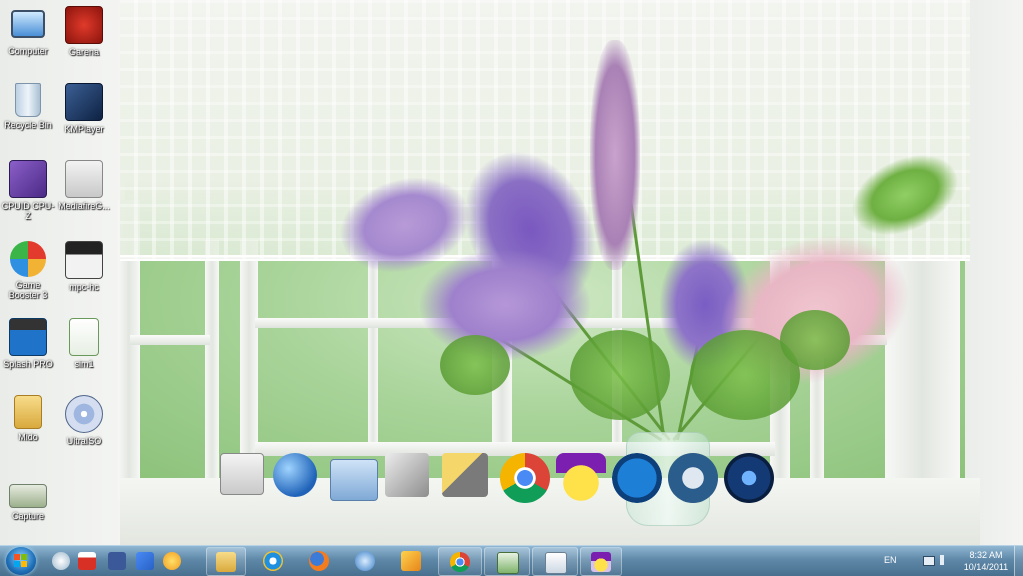 The width and height of the screenshot is (1023, 576). What do you see at coordinates (28, 437) in the screenshot?
I see `desktop-icon-label: Mido` at bounding box center [28, 437].